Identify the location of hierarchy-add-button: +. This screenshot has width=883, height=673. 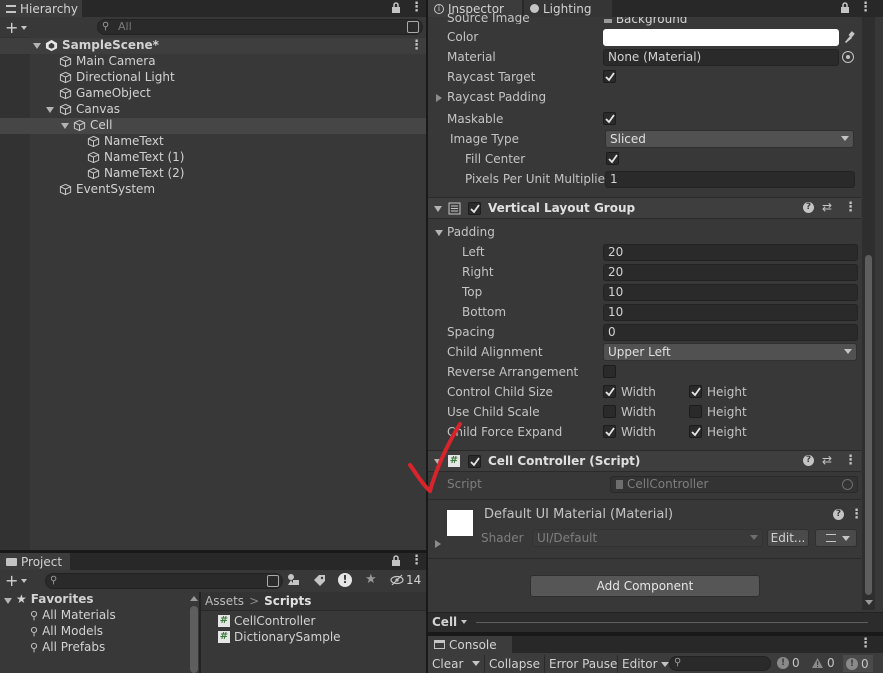
(16, 27).